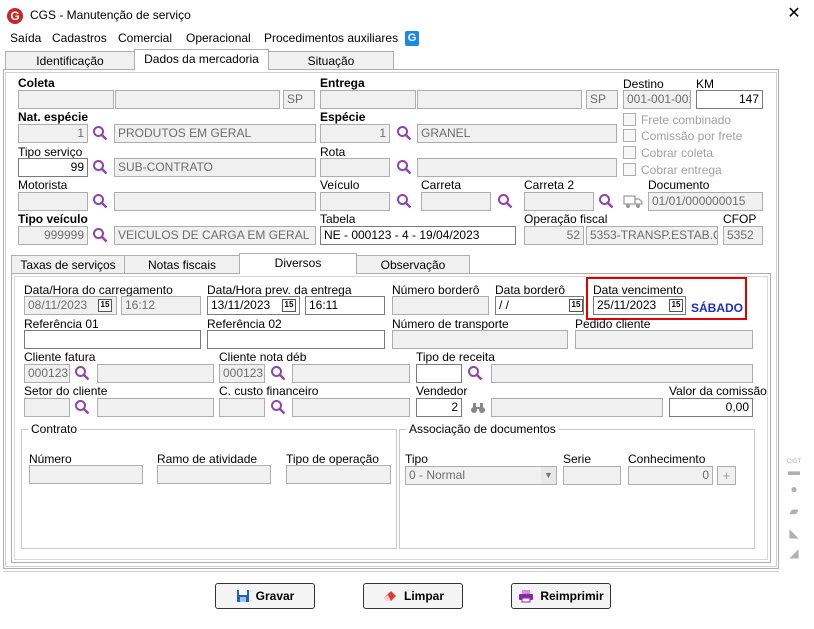 The width and height of the screenshot is (814, 629). What do you see at coordinates (629, 169) in the screenshot?
I see `cobrar-entrega-checkbox` at bounding box center [629, 169].